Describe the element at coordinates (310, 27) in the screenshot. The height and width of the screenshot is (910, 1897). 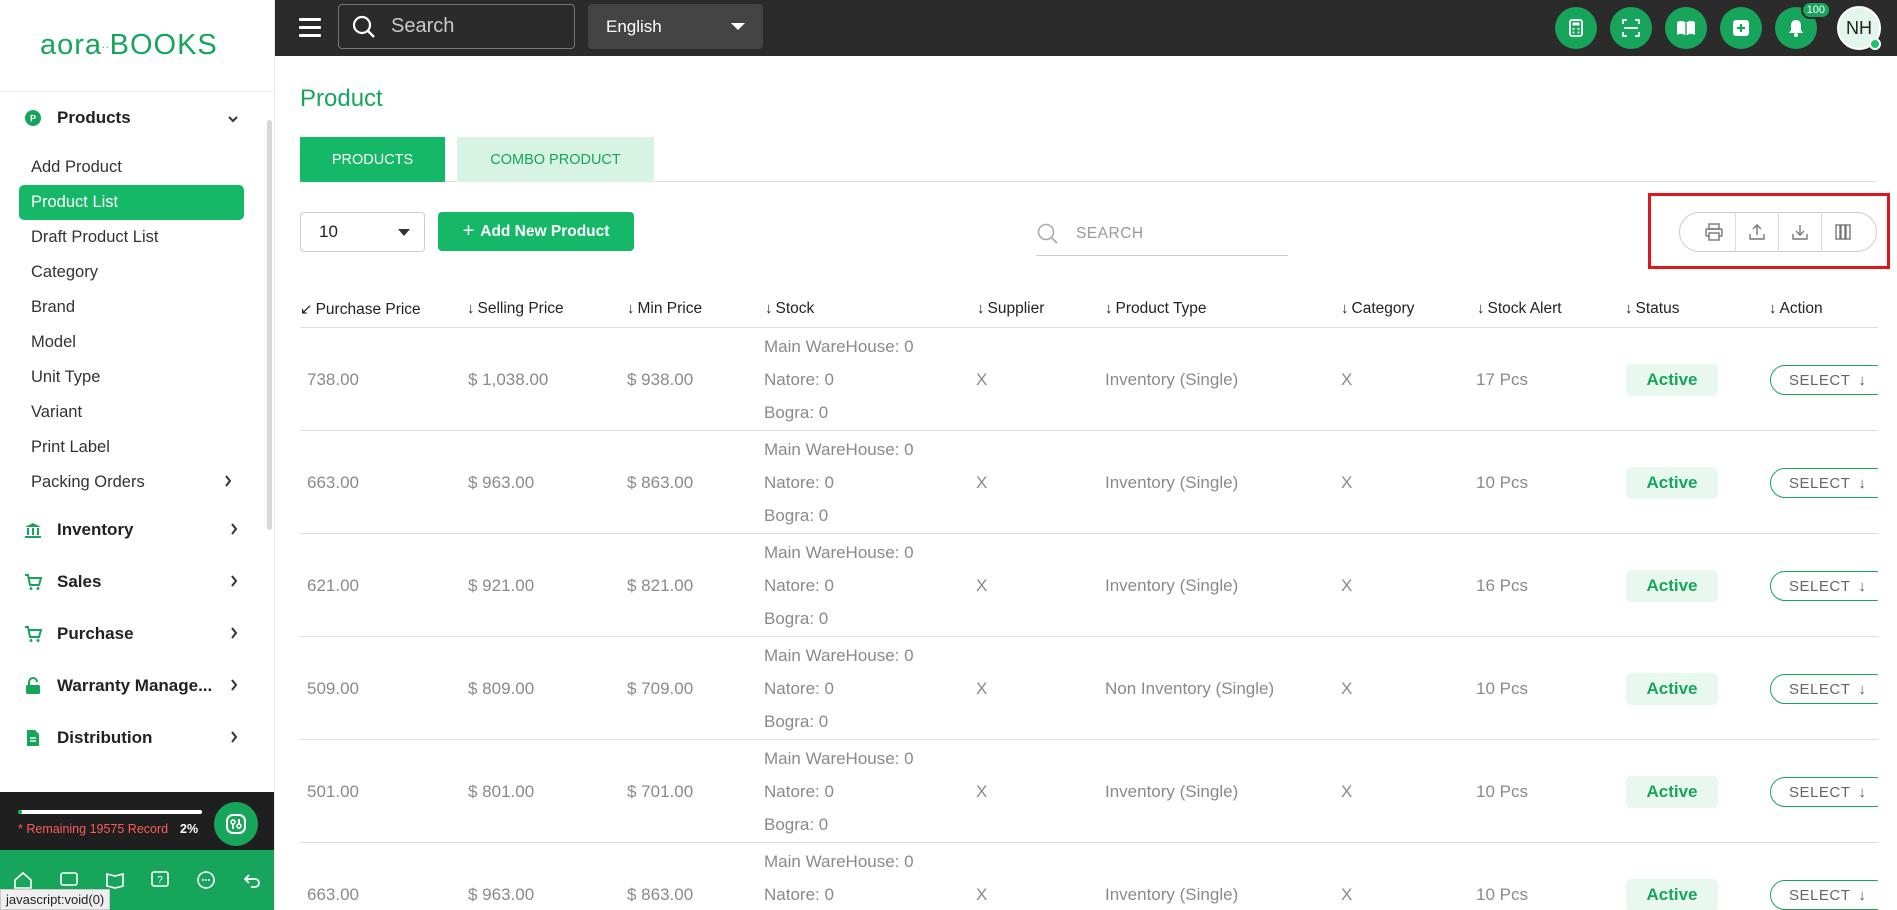
I see `menu-toggle-button` at that location.